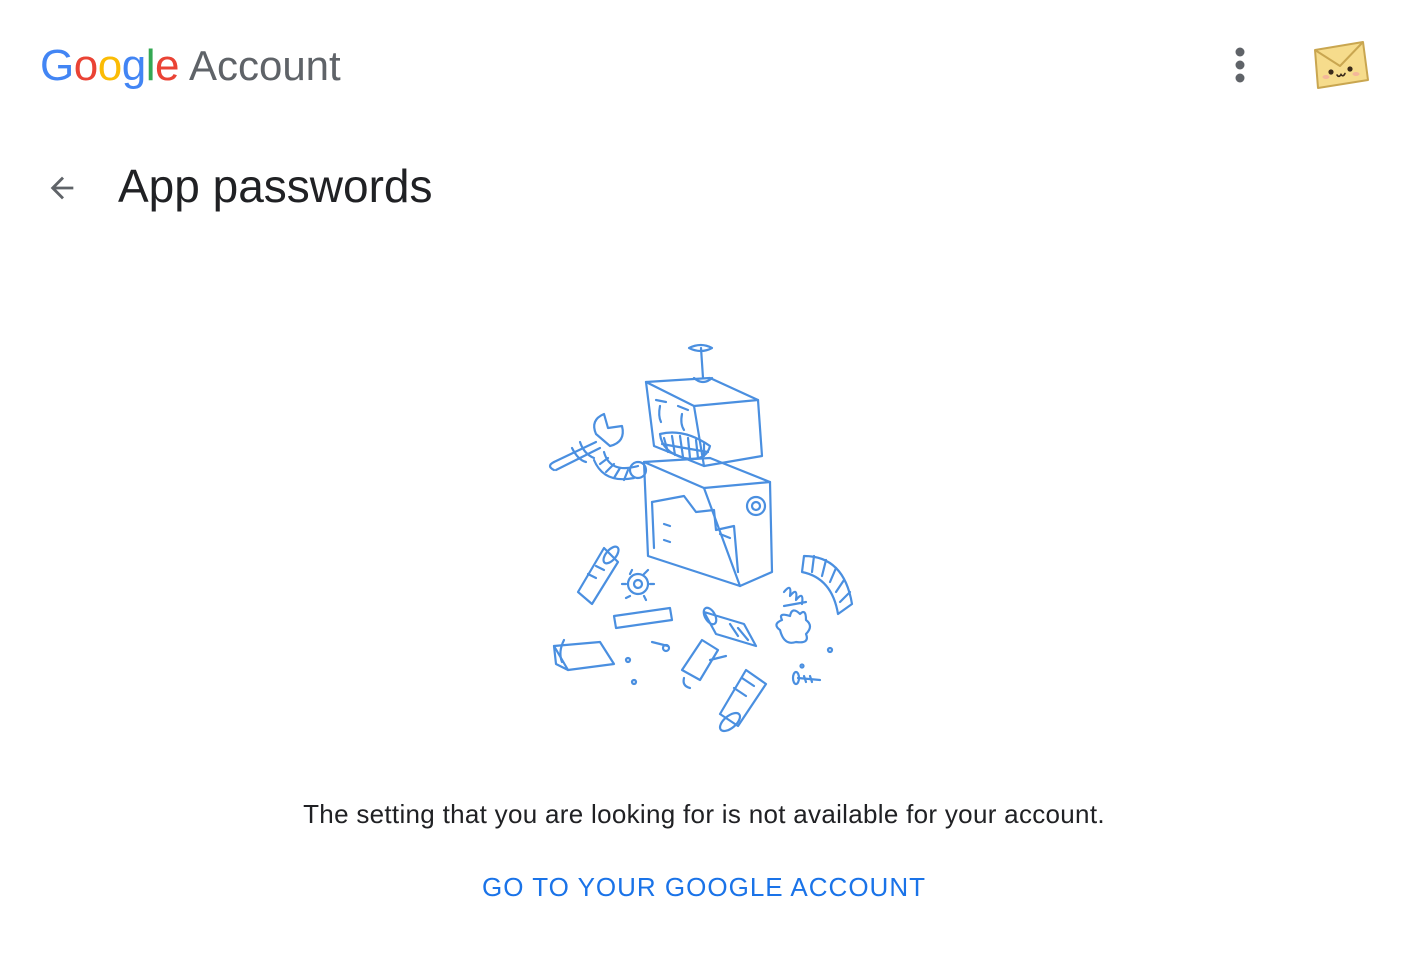 This screenshot has width=1408, height=966. I want to click on google-wordmark: Google, so click(109, 65).